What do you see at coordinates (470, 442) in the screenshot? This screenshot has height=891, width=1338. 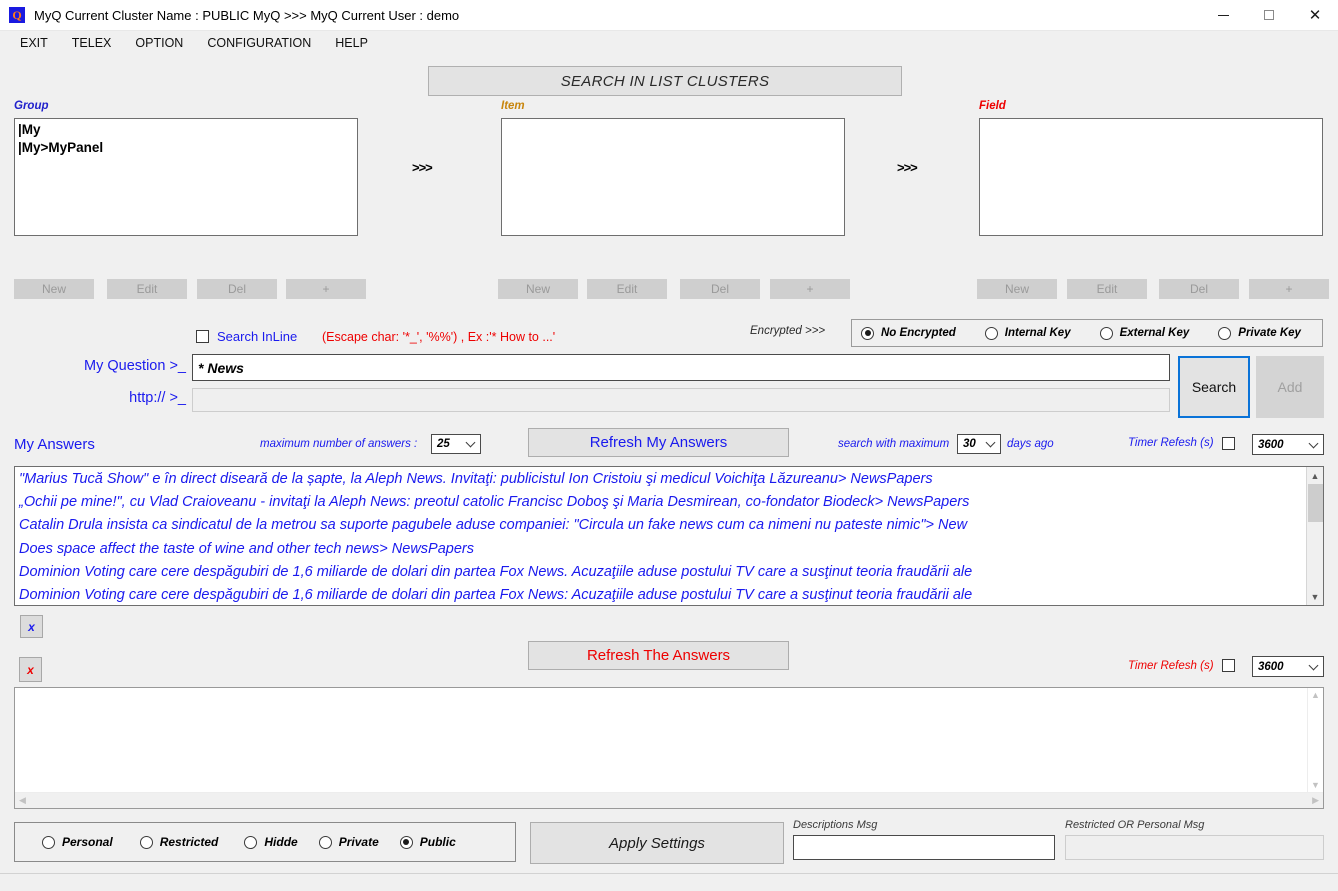 I see `chevron-down-icon` at bounding box center [470, 442].